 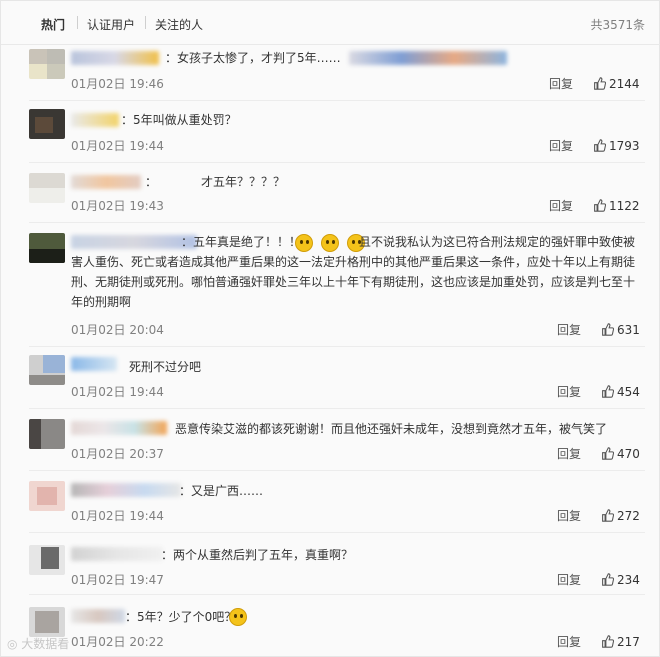 I want to click on comment-text-continued: 才五年？？？？, so click(x=243, y=182).